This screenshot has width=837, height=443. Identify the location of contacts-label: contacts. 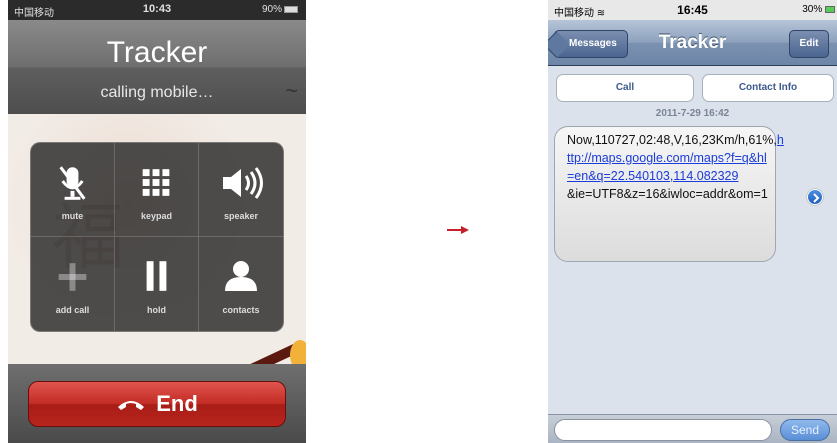
(241, 310).